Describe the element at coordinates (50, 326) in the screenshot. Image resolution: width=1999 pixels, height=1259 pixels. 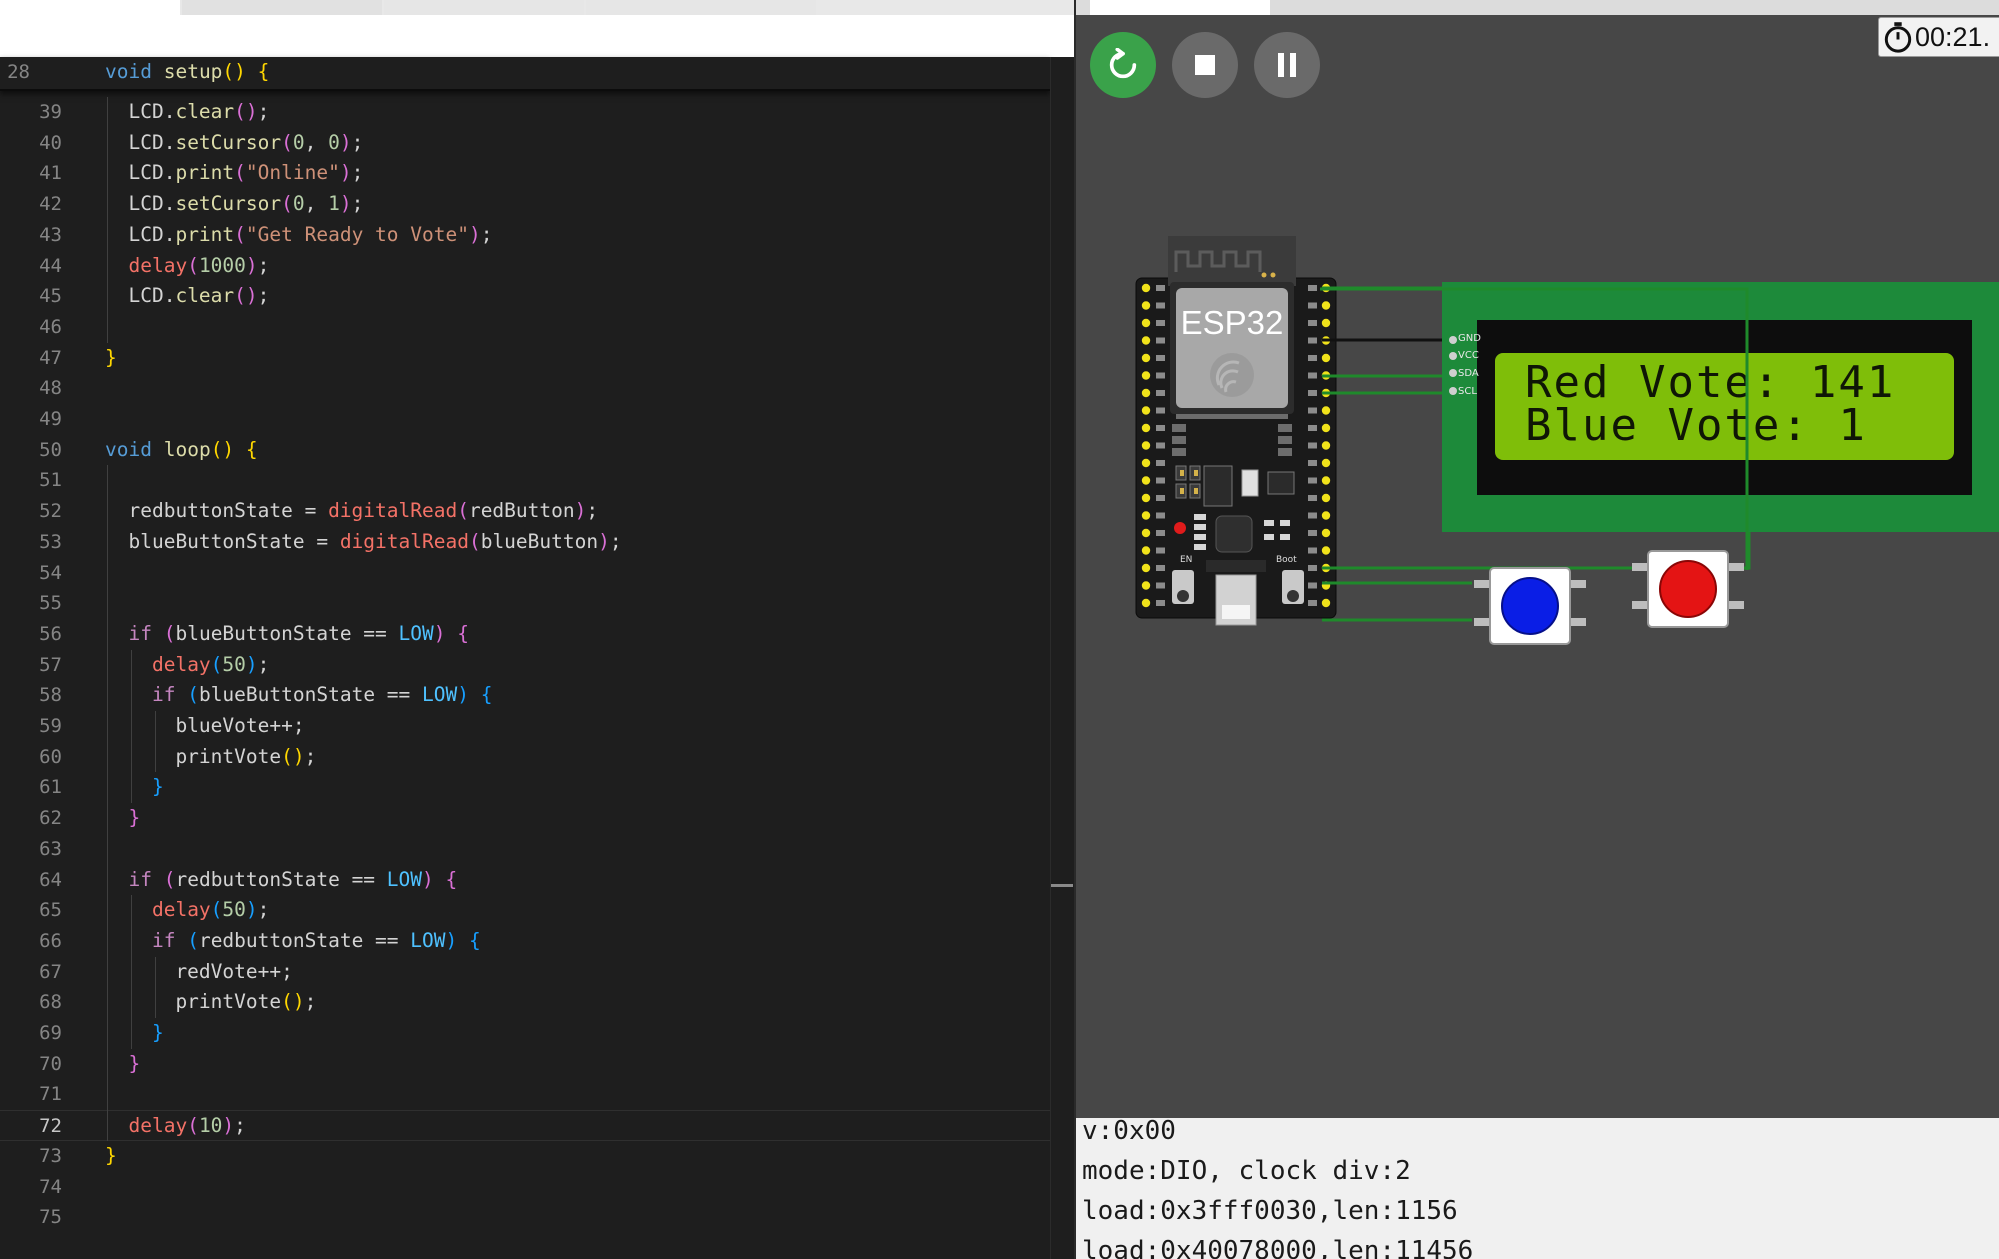
I see `line-number: 46` at that location.